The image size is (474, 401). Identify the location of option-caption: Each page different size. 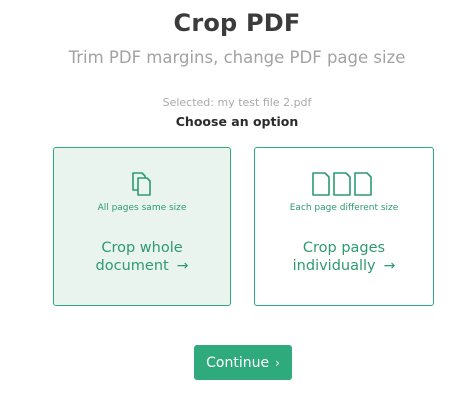
(344, 208).